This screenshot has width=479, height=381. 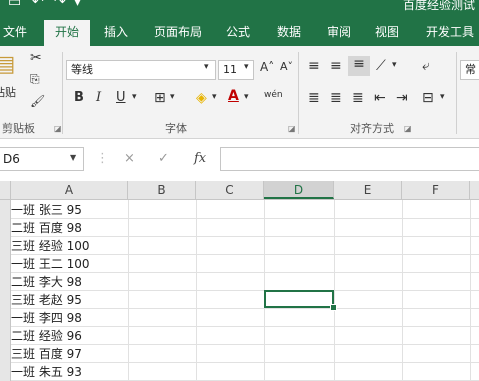 I want to click on orientation-icon: ⟋, so click(x=381, y=66).